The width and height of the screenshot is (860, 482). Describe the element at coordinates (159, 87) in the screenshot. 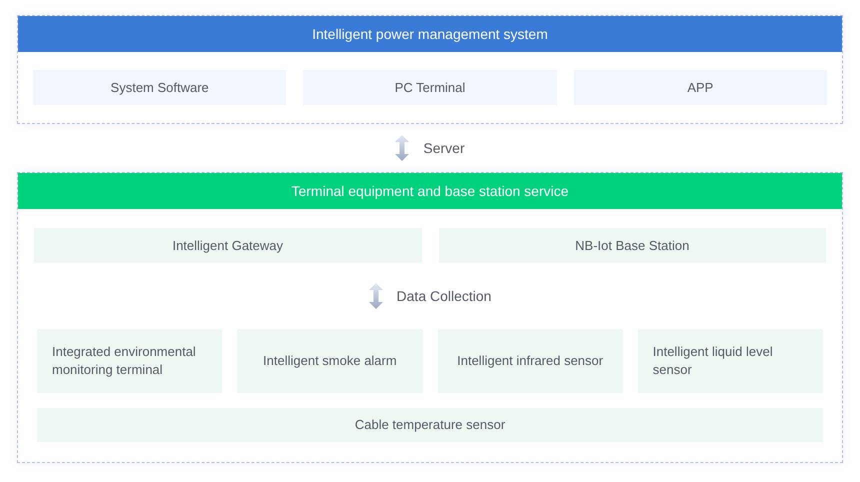

I see `module-card: System Software` at that location.